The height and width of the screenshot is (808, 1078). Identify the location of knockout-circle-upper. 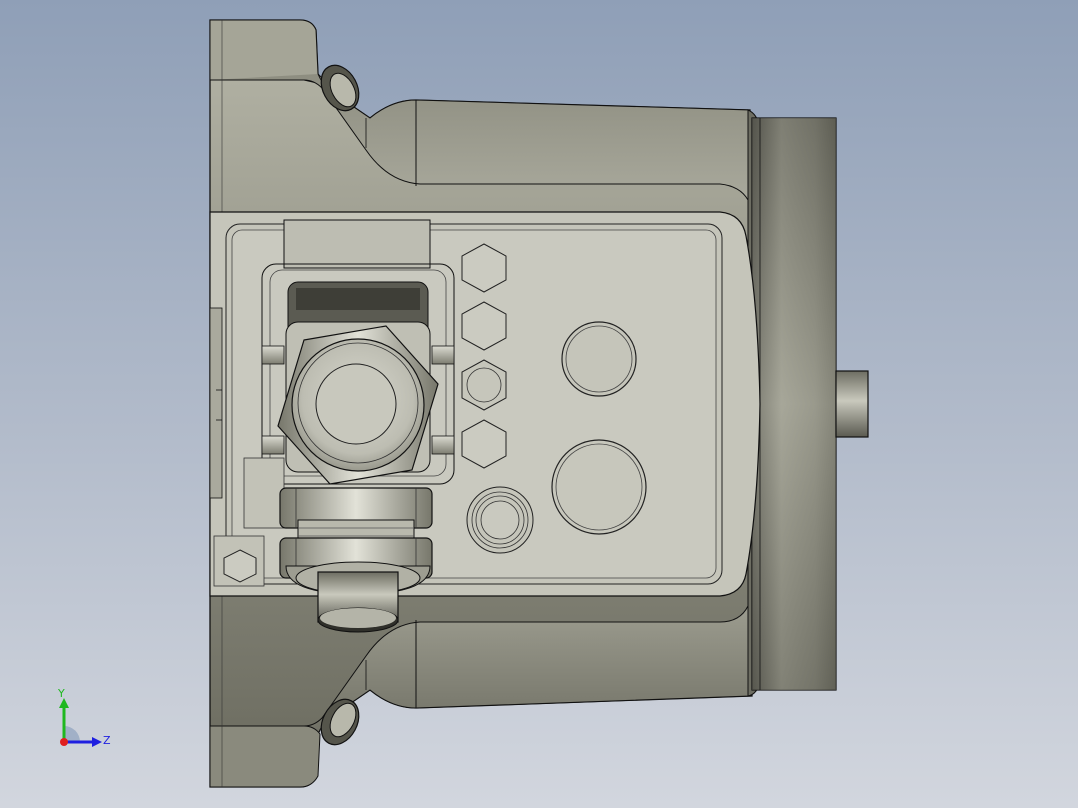
(599, 359).